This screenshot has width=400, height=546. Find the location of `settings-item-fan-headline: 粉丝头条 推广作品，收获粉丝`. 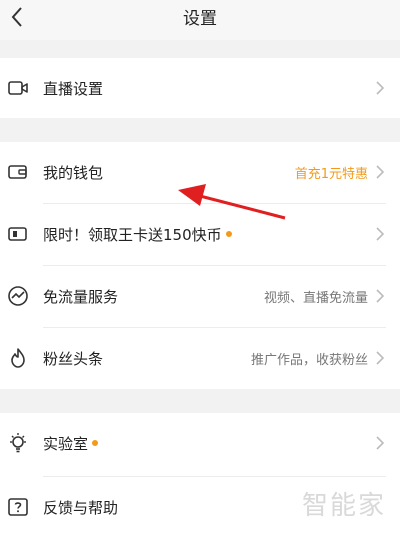

settings-item-fan-headline: 粉丝头条 推广作品，收获粉丝 is located at coordinates (200, 358).